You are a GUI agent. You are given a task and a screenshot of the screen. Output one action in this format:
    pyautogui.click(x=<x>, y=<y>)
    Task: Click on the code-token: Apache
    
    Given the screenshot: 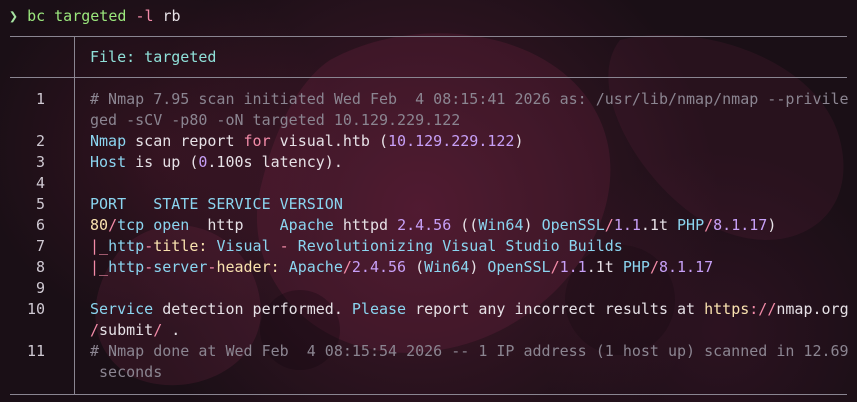 What is the action you would take?
    pyautogui.click(x=315, y=267)
    